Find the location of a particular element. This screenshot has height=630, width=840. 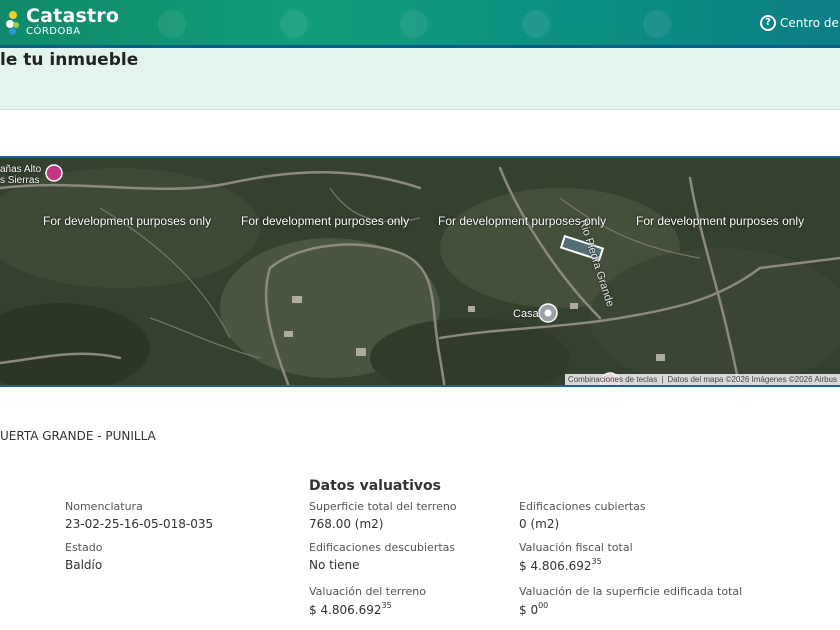

logo-mark-icon is located at coordinates (12, 22).